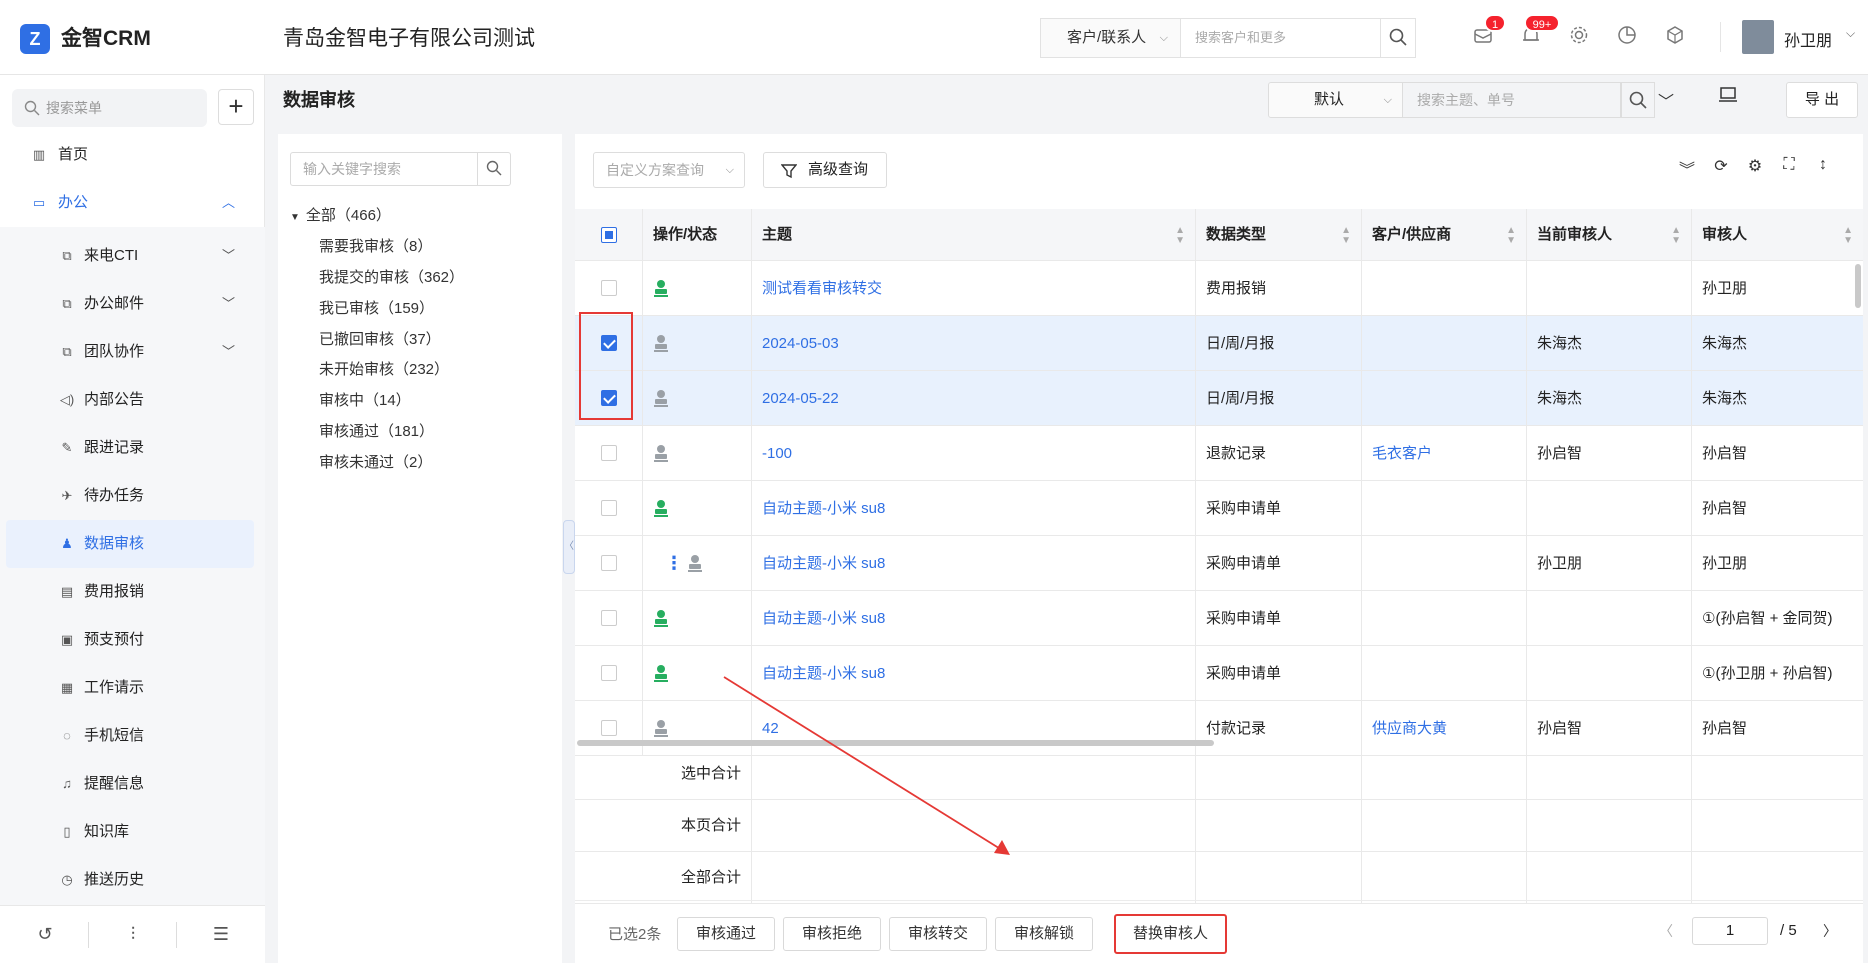 The height and width of the screenshot is (963, 1868). What do you see at coordinates (133, 934) in the screenshot?
I see `sliders-icon: ⫶` at bounding box center [133, 934].